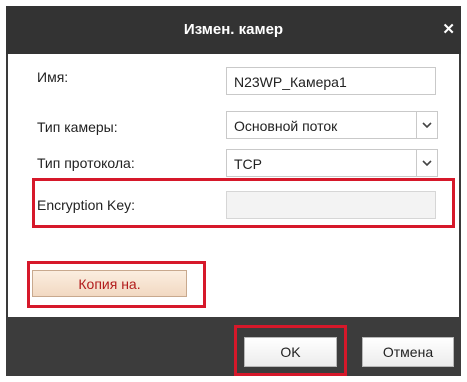 The width and height of the screenshot is (467, 382). I want to click on dialog-title: Измен. камер, so click(233, 29).